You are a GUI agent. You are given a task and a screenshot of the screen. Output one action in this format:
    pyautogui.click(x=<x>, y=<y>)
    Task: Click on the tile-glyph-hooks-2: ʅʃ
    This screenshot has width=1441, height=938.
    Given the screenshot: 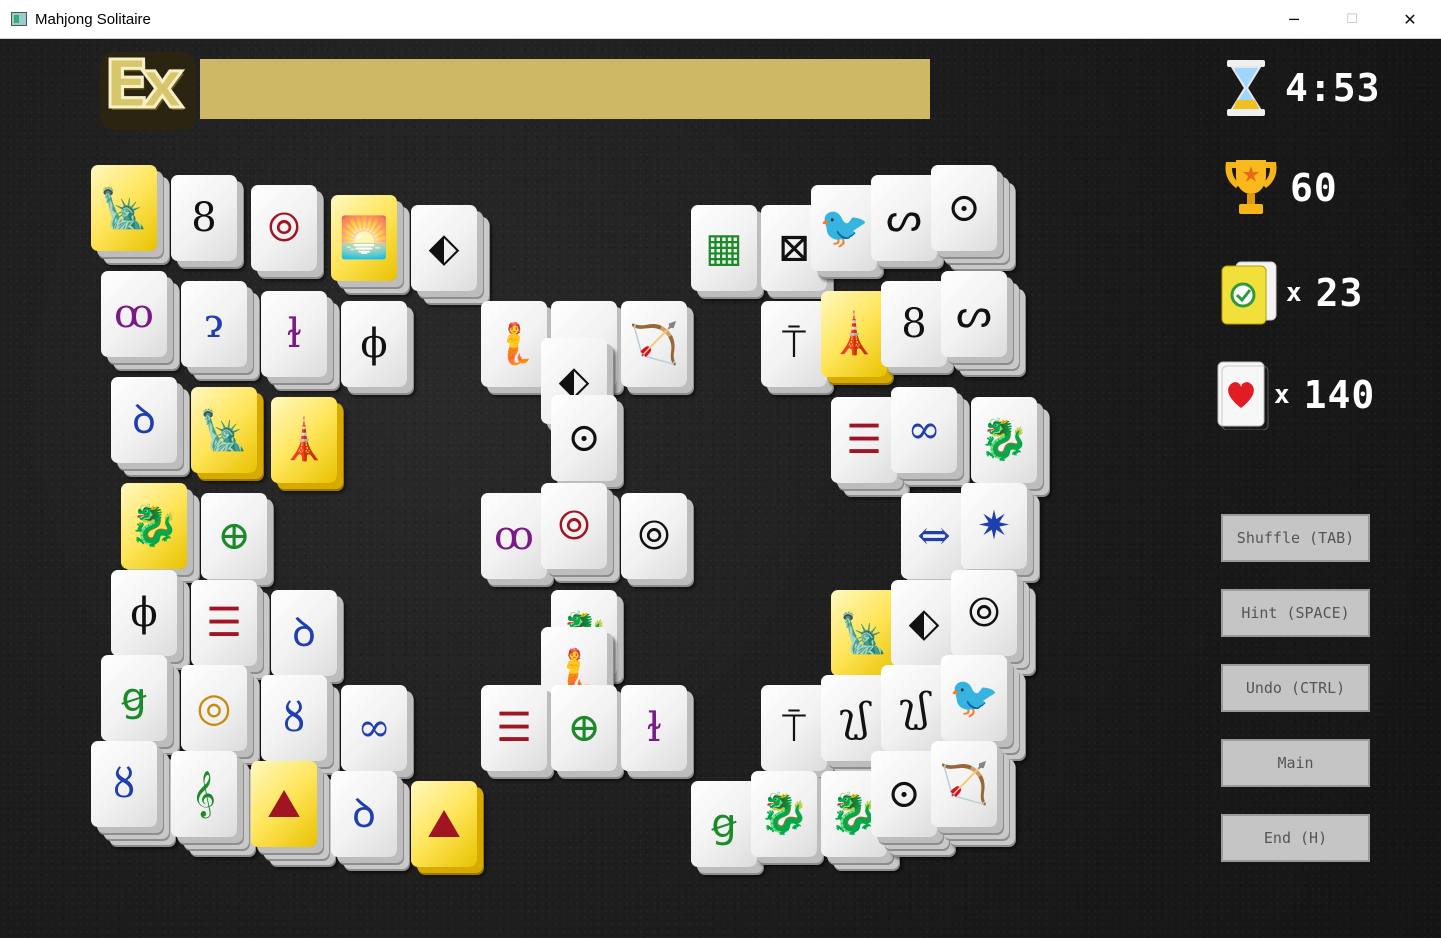 What is the action you would take?
    pyautogui.click(x=914, y=708)
    